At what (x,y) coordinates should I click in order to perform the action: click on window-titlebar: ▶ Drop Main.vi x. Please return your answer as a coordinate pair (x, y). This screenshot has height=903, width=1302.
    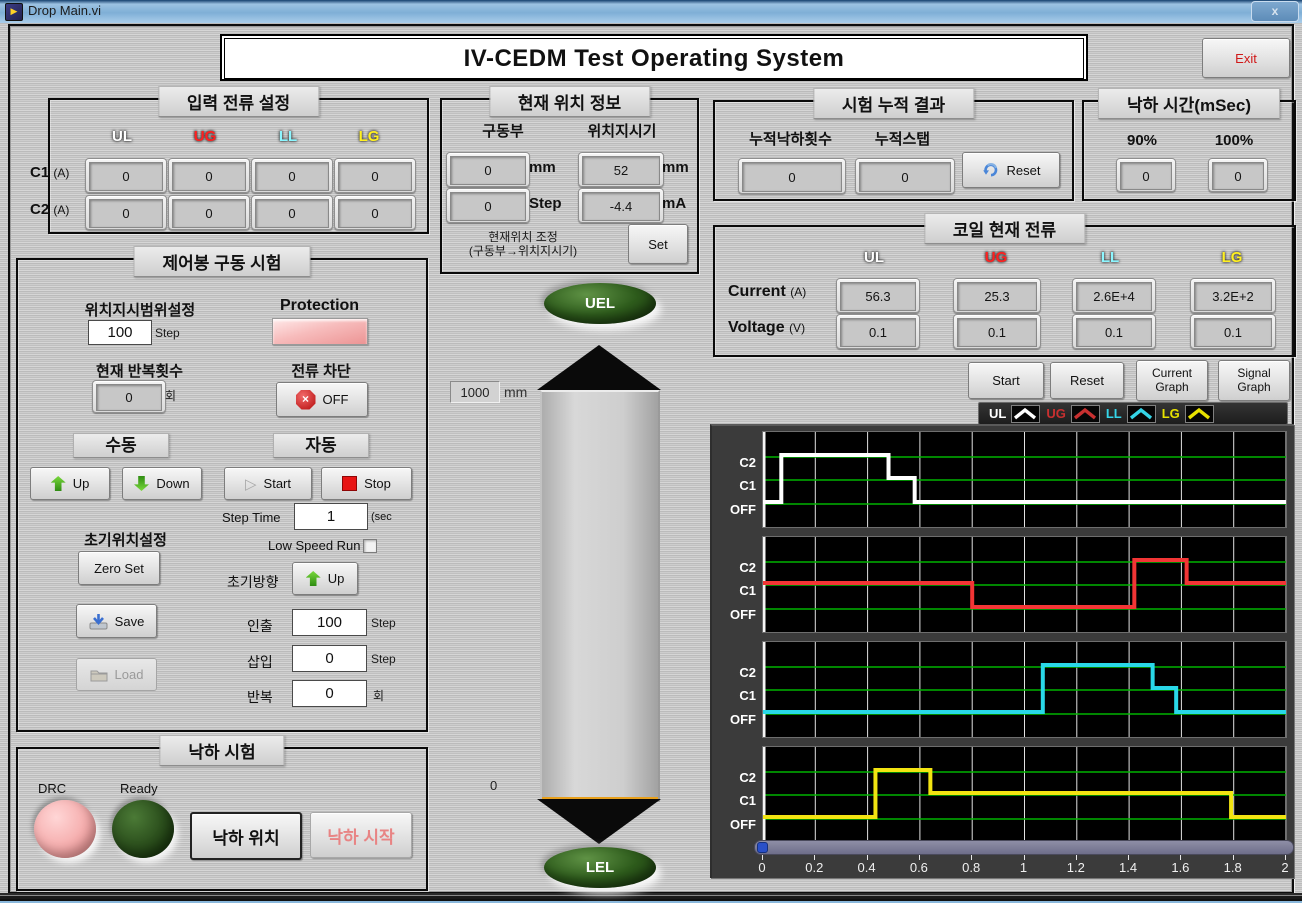
    Looking at the image, I should click on (651, 11).